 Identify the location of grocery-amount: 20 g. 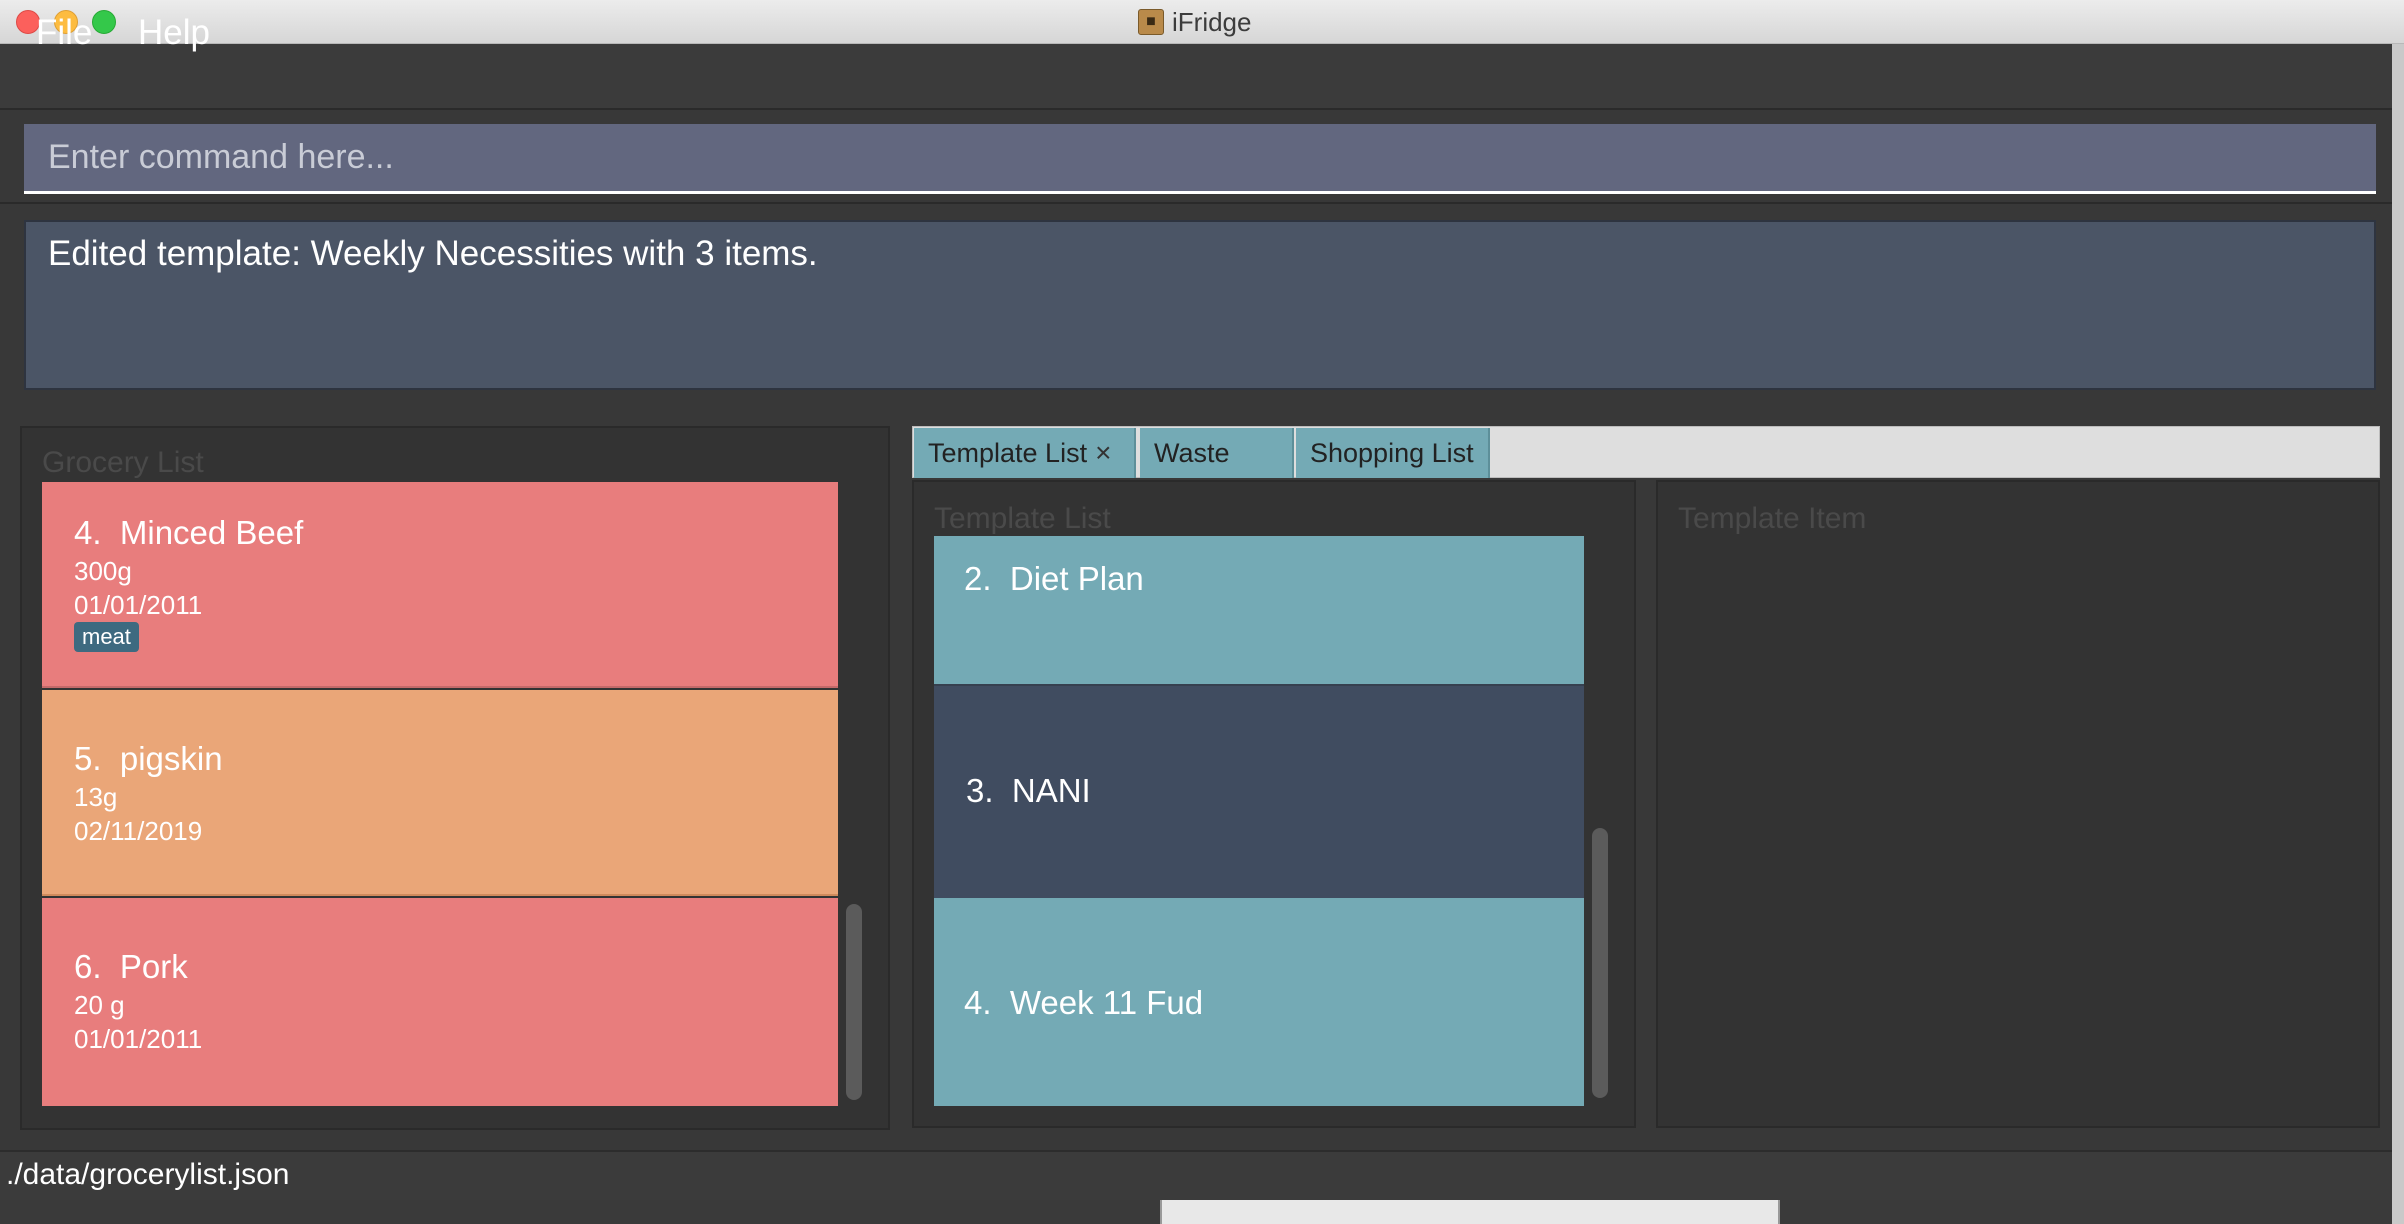
(99, 1005).